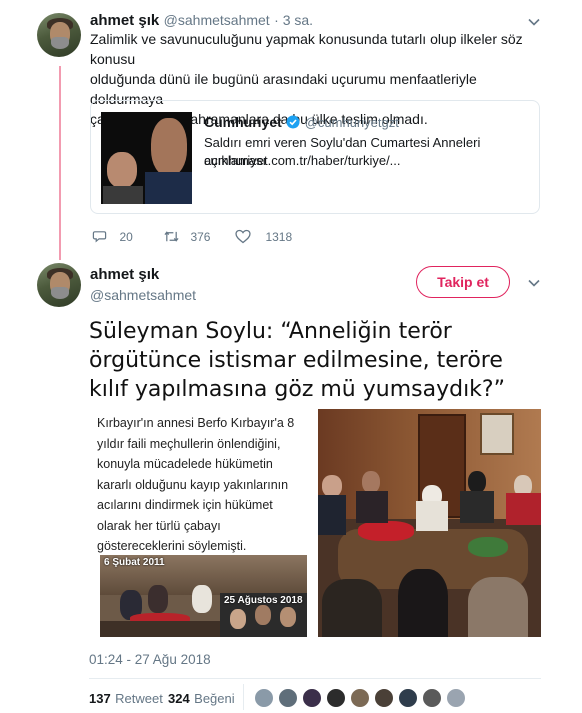 Image resolution: width=582 pixels, height=713 pixels. Describe the element at coordinates (186, 237) in the screenshot. I see `retweet-button: 376` at that location.